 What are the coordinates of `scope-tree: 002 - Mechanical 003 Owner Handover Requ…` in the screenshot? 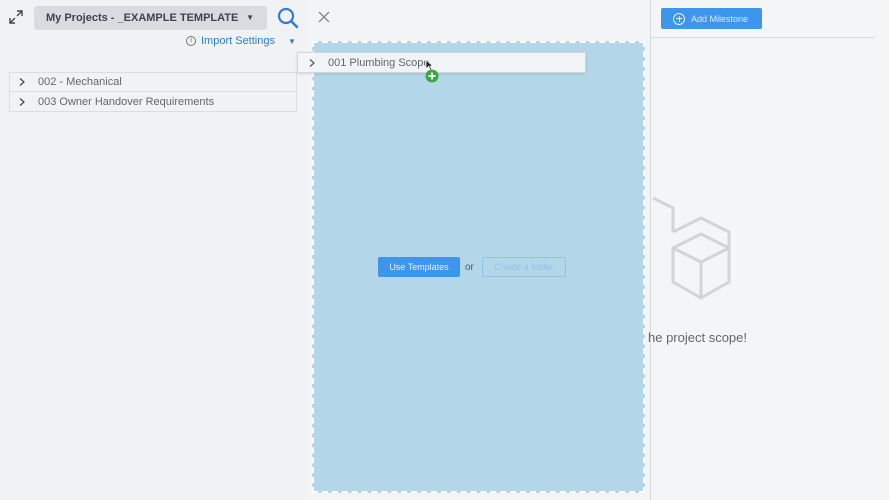 It's located at (153, 92).